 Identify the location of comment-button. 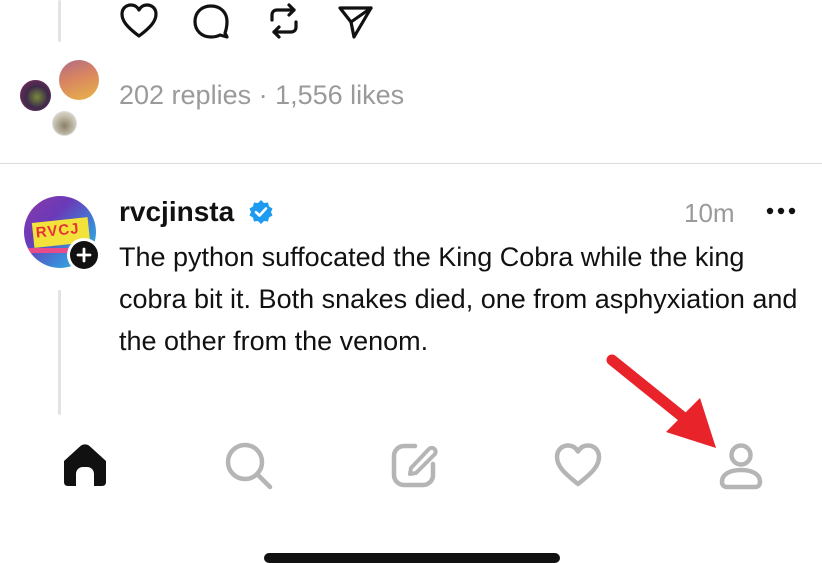
(211, 21).